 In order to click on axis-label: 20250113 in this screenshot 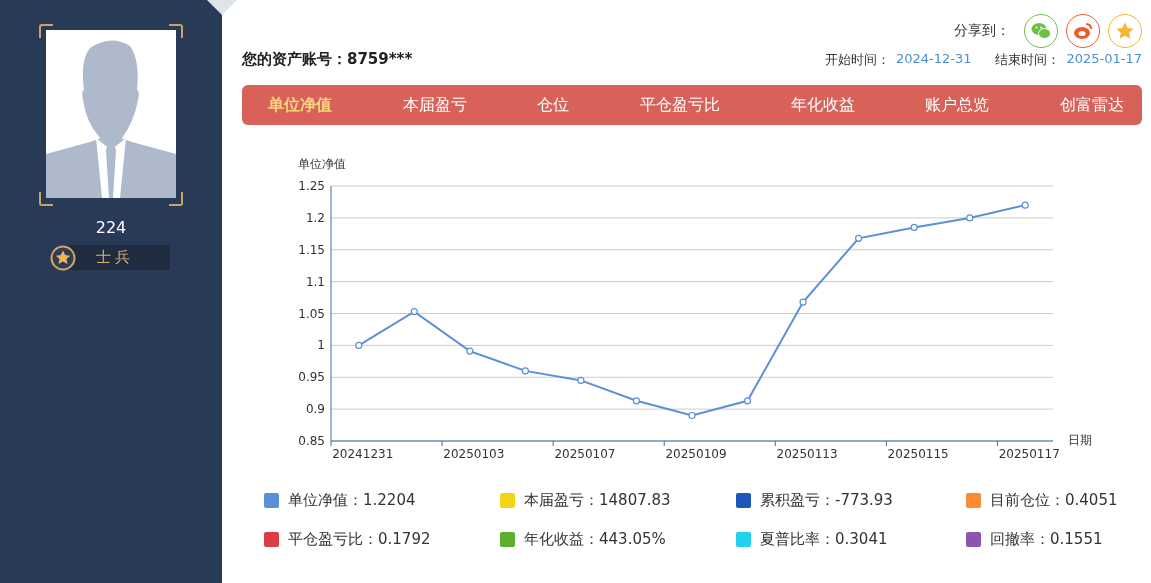, I will do `click(807, 454)`.